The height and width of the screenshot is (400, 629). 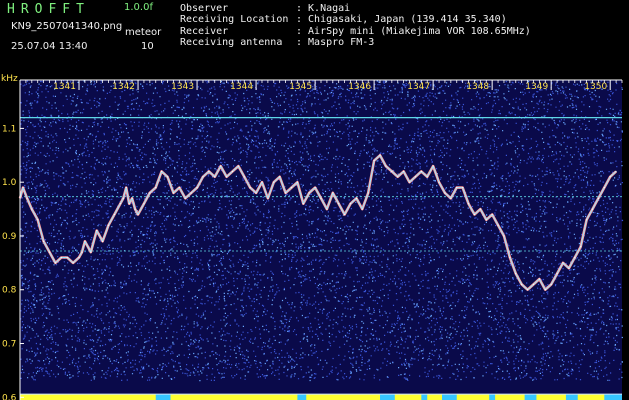 I want to click on x-tick-label: 1346, so click(x=359, y=87).